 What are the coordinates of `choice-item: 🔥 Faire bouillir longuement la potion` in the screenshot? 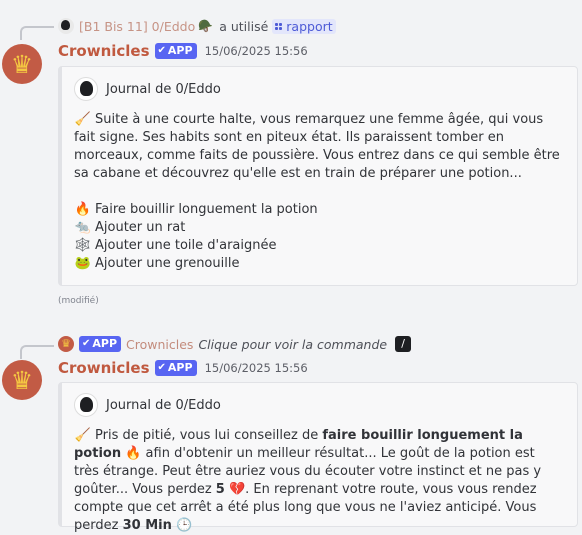 It's located at (318, 210).